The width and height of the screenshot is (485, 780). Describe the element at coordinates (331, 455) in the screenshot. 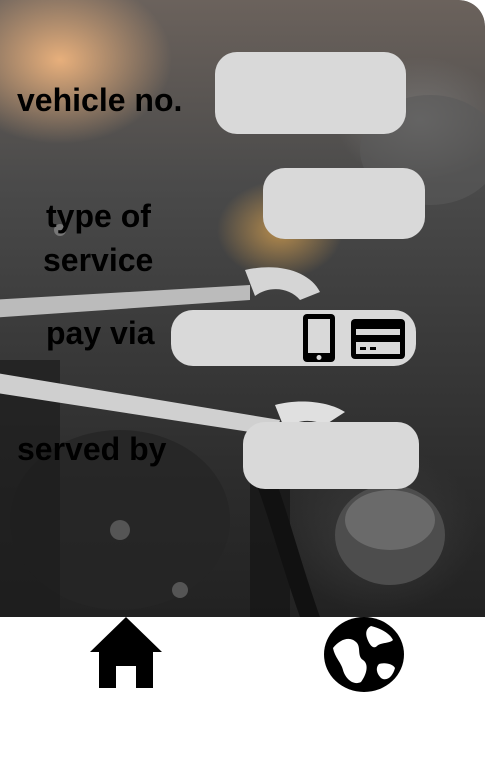

I see `served-by-input` at that location.